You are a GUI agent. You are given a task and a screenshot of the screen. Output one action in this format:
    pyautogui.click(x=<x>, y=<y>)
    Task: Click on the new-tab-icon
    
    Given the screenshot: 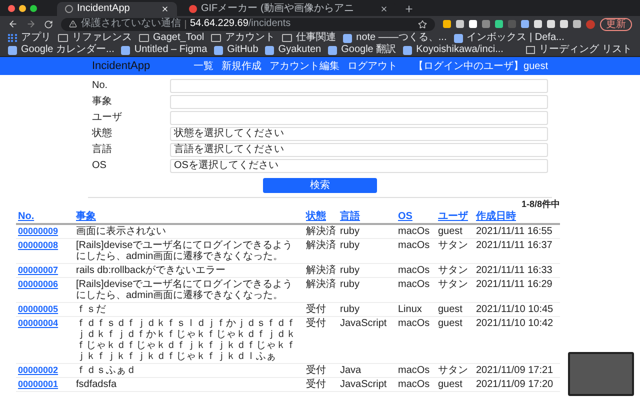 What is the action you would take?
    pyautogui.click(x=409, y=9)
    